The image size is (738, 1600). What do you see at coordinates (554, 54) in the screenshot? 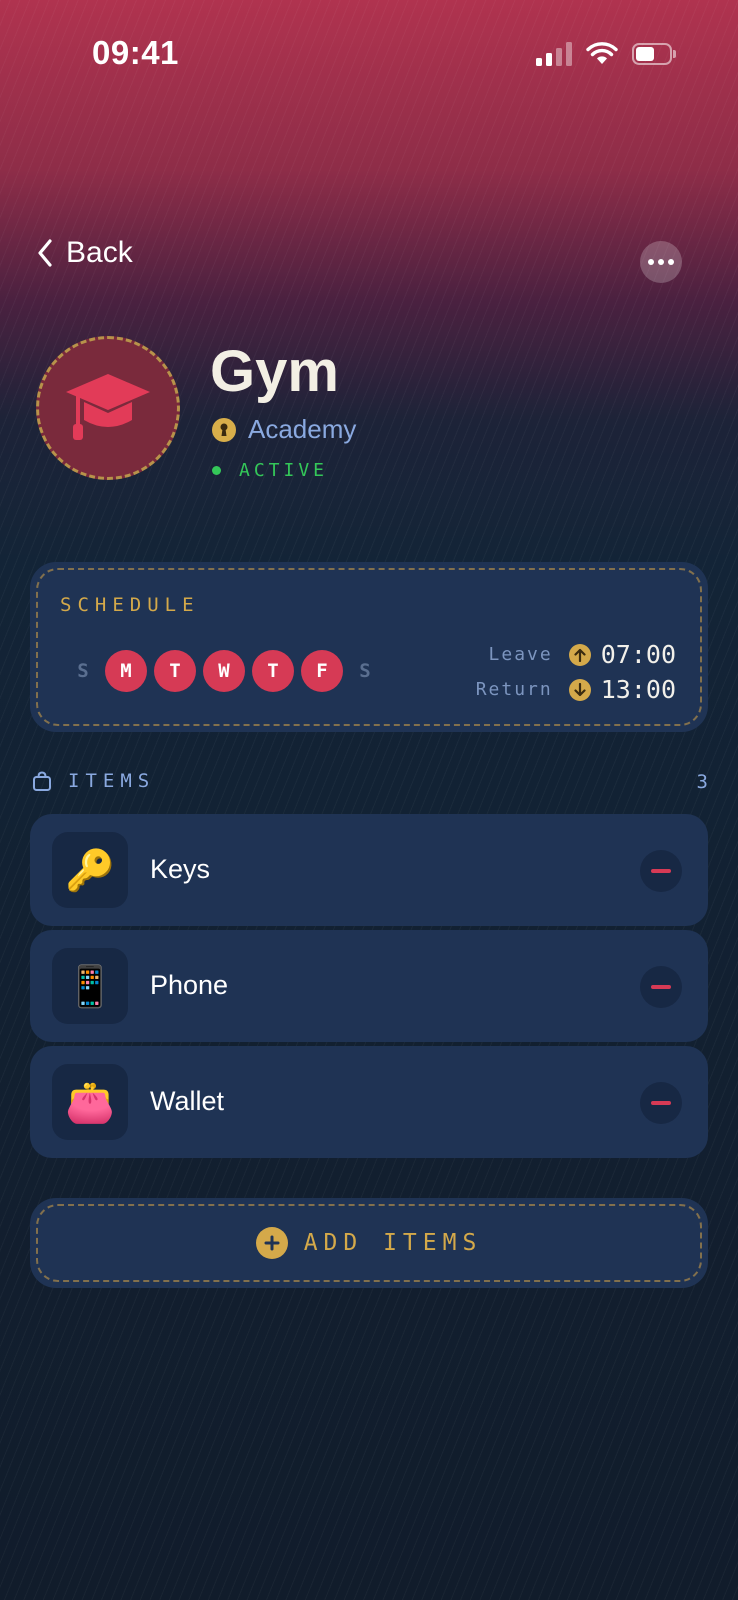
I see `signal-icon` at bounding box center [554, 54].